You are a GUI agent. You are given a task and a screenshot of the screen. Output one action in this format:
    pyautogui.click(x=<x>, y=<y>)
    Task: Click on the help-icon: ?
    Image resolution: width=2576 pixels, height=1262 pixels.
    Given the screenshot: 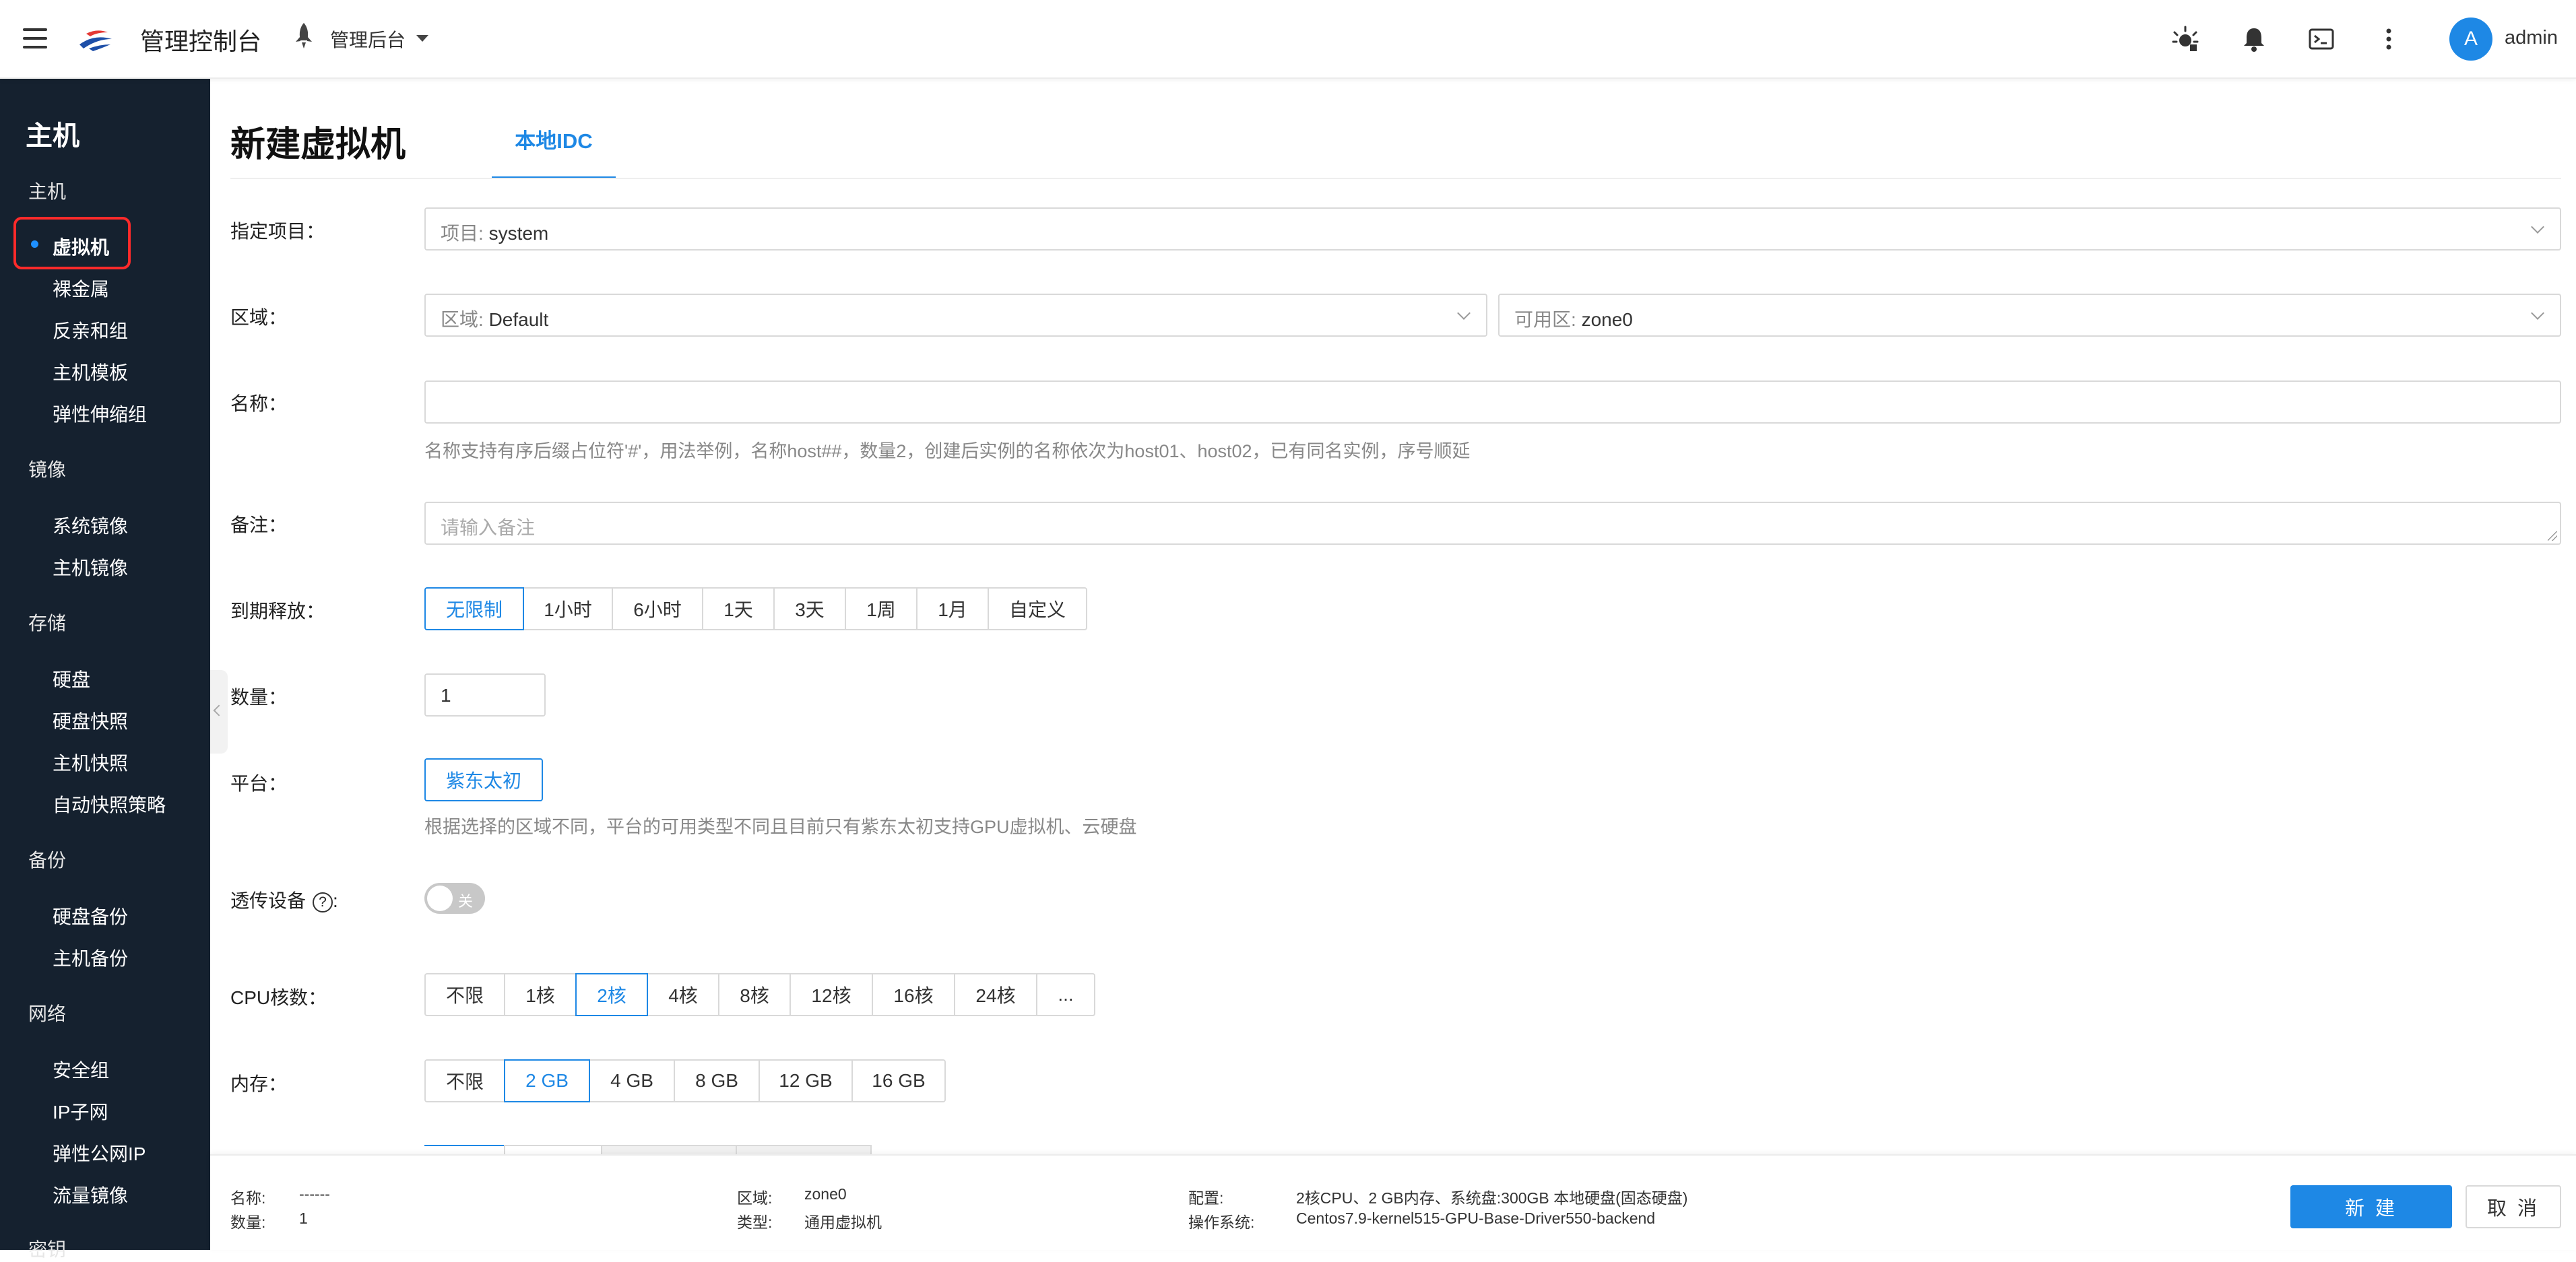 What is the action you would take?
    pyautogui.click(x=323, y=902)
    